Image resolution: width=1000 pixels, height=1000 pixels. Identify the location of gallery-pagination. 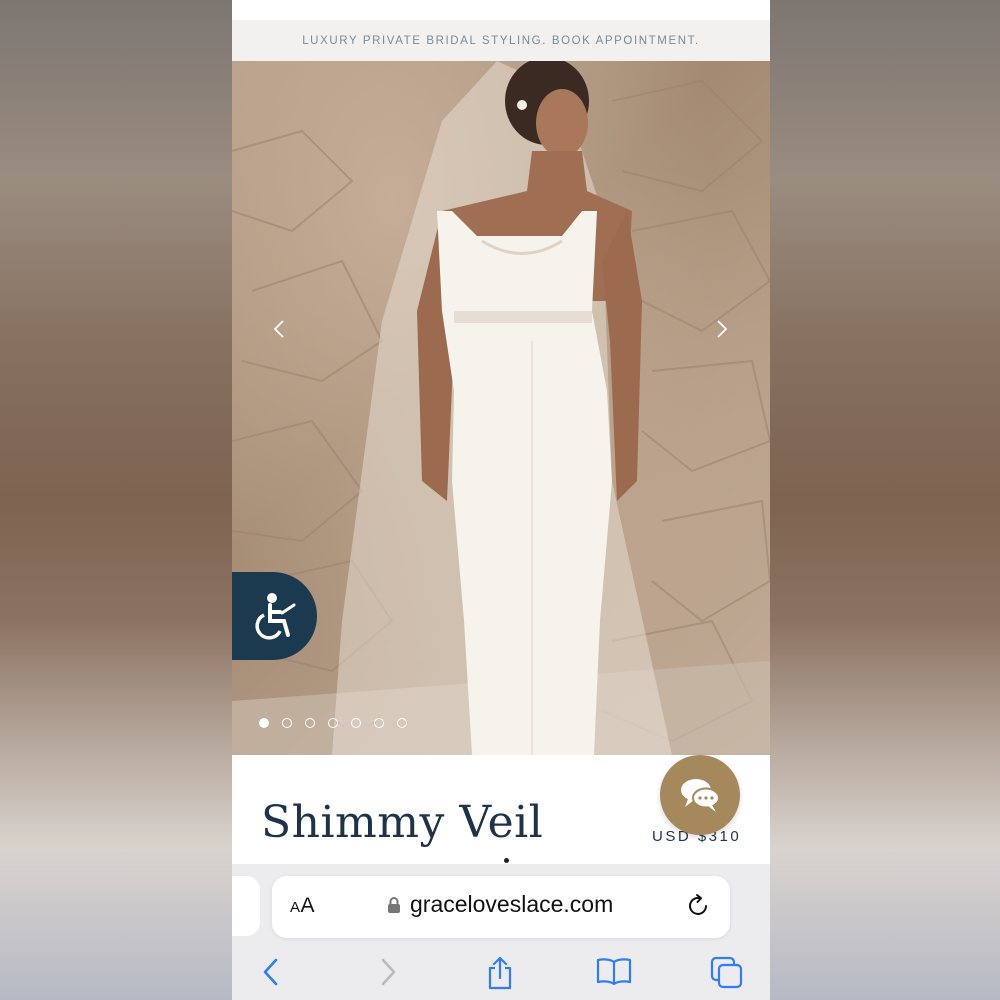
(333, 723).